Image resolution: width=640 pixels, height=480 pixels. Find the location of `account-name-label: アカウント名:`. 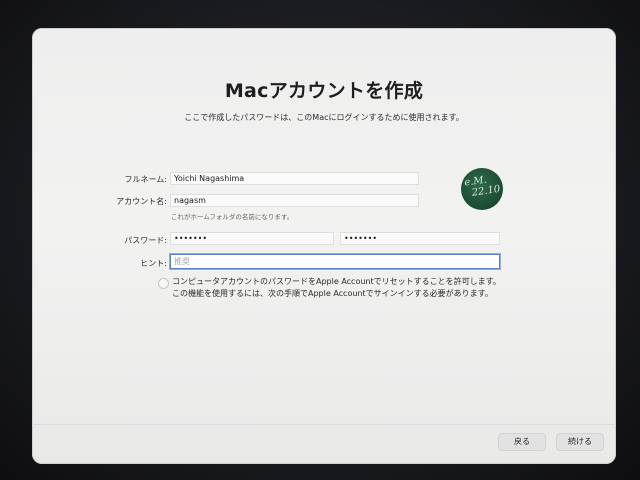

account-name-label: アカウント名: is located at coordinates (141, 201).